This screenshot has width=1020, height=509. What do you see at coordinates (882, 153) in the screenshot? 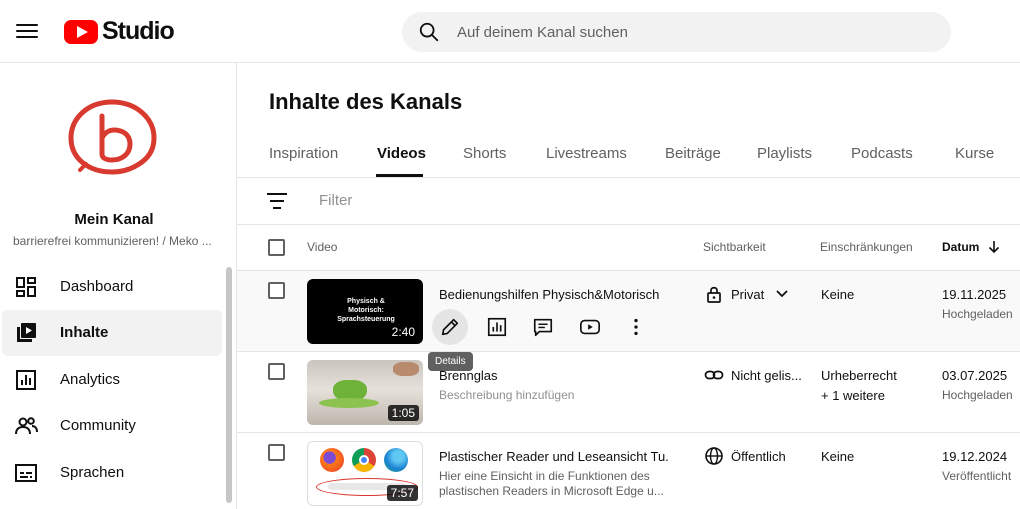
I see `tab-podcasts: Podcasts` at bounding box center [882, 153].